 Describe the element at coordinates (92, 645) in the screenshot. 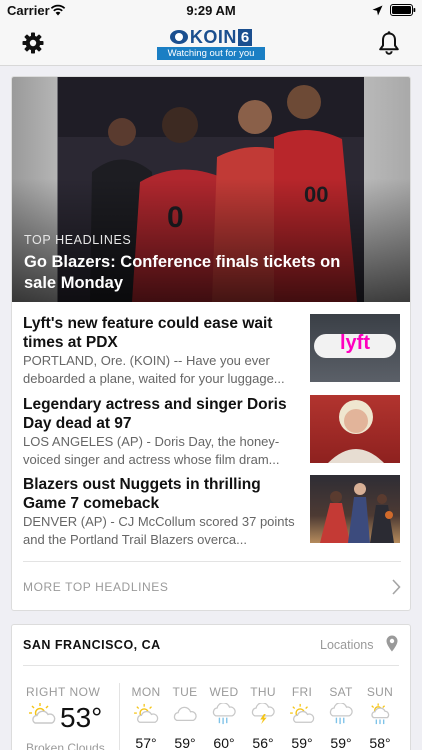

I see `weather-city: SAN FRANCISCO, CA` at that location.